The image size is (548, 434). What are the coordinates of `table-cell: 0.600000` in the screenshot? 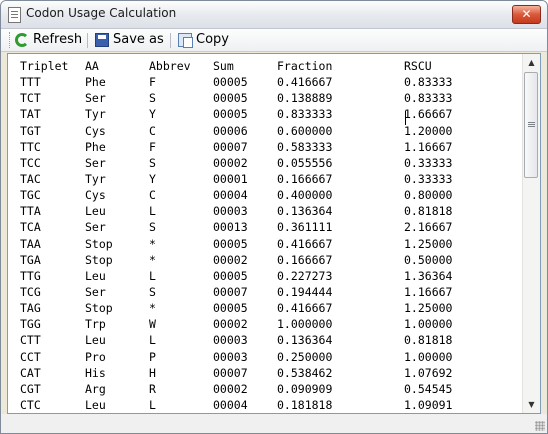 It's located at (305, 130).